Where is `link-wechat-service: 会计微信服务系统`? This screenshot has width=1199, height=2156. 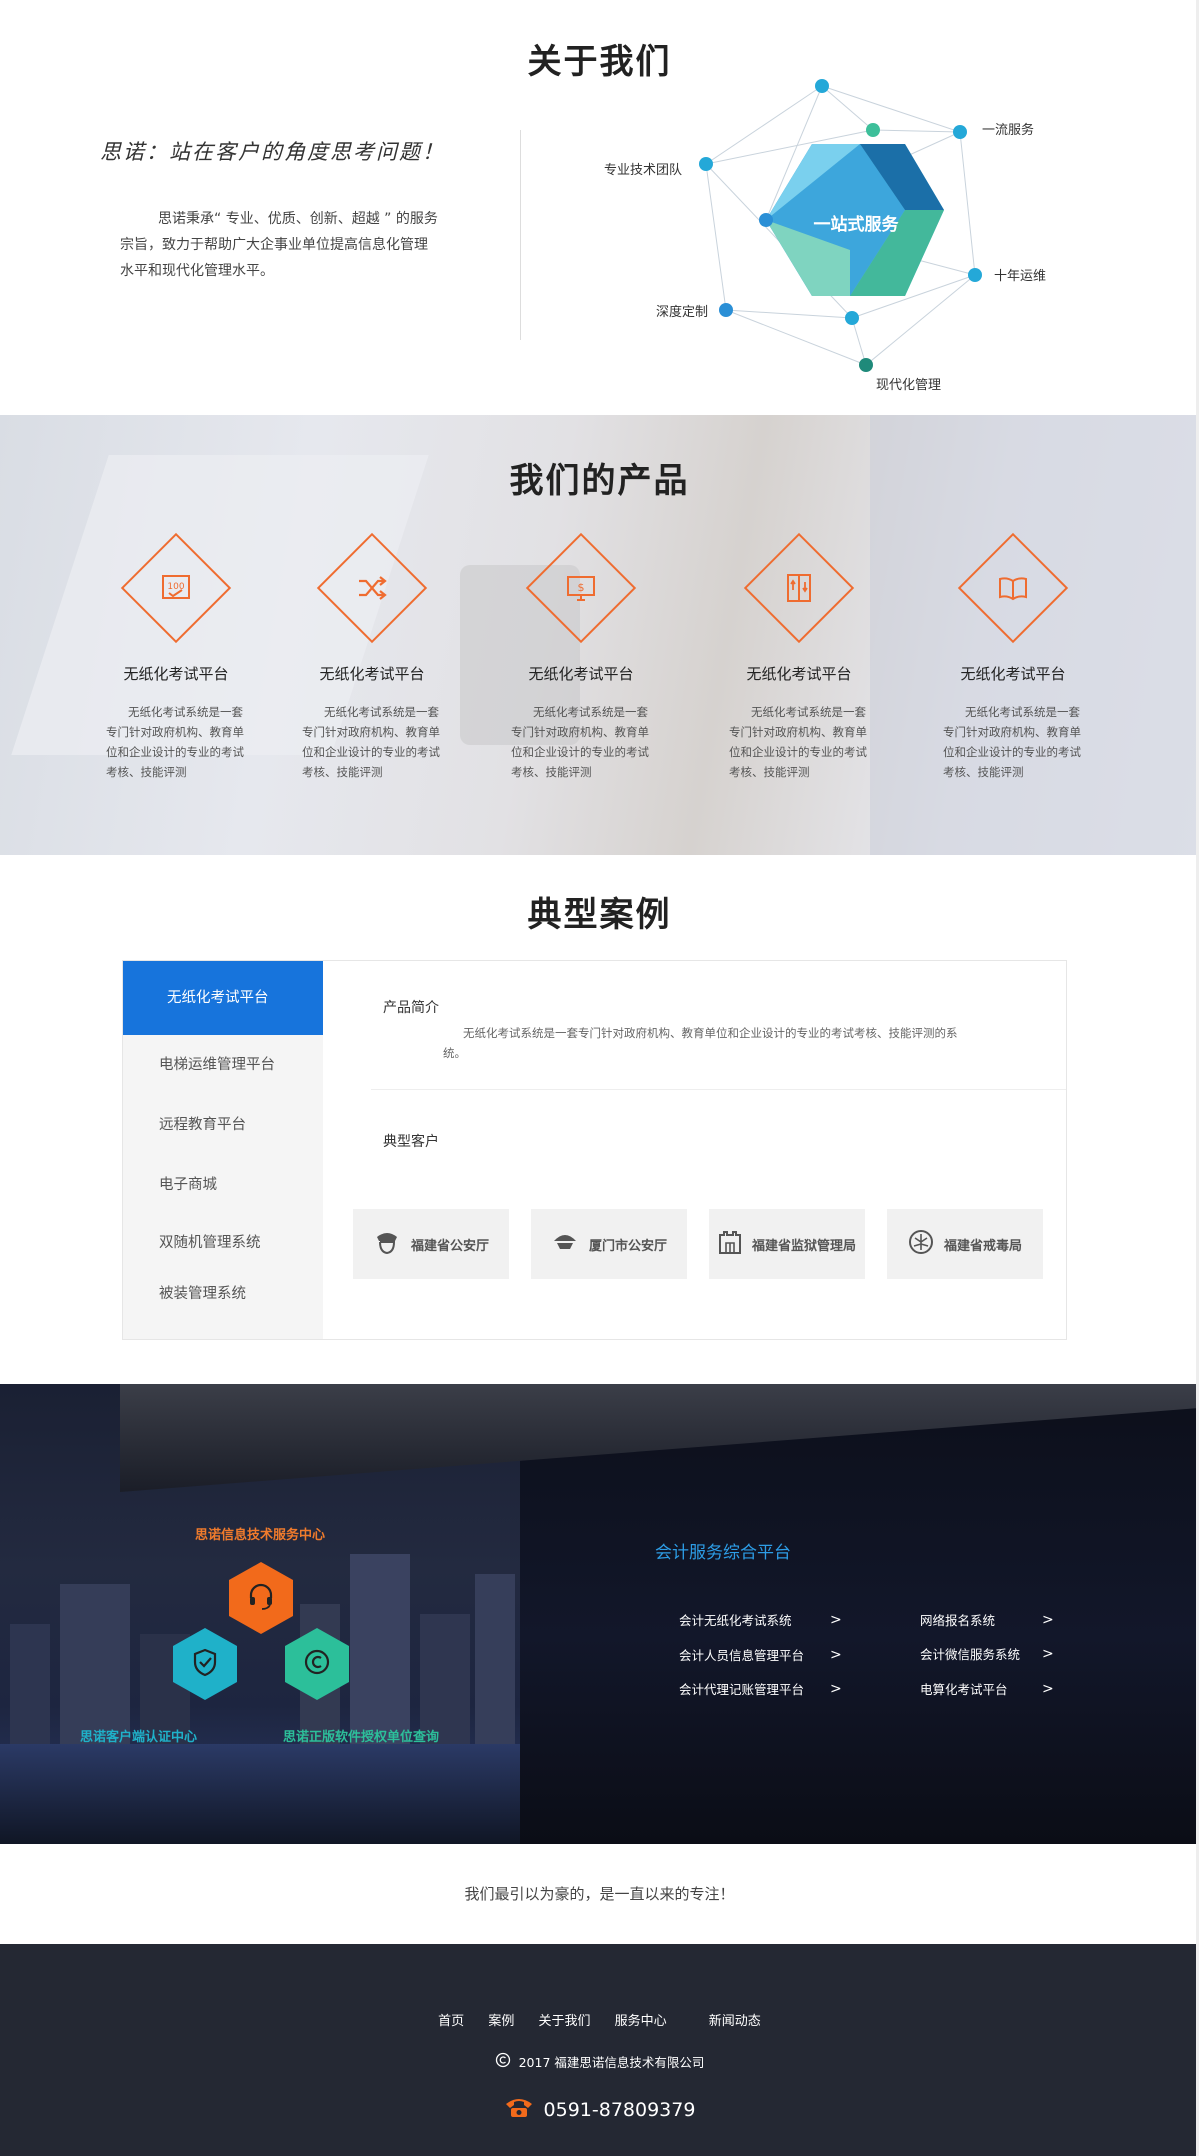 link-wechat-service: 会计微信服务系统 is located at coordinates (970, 1653).